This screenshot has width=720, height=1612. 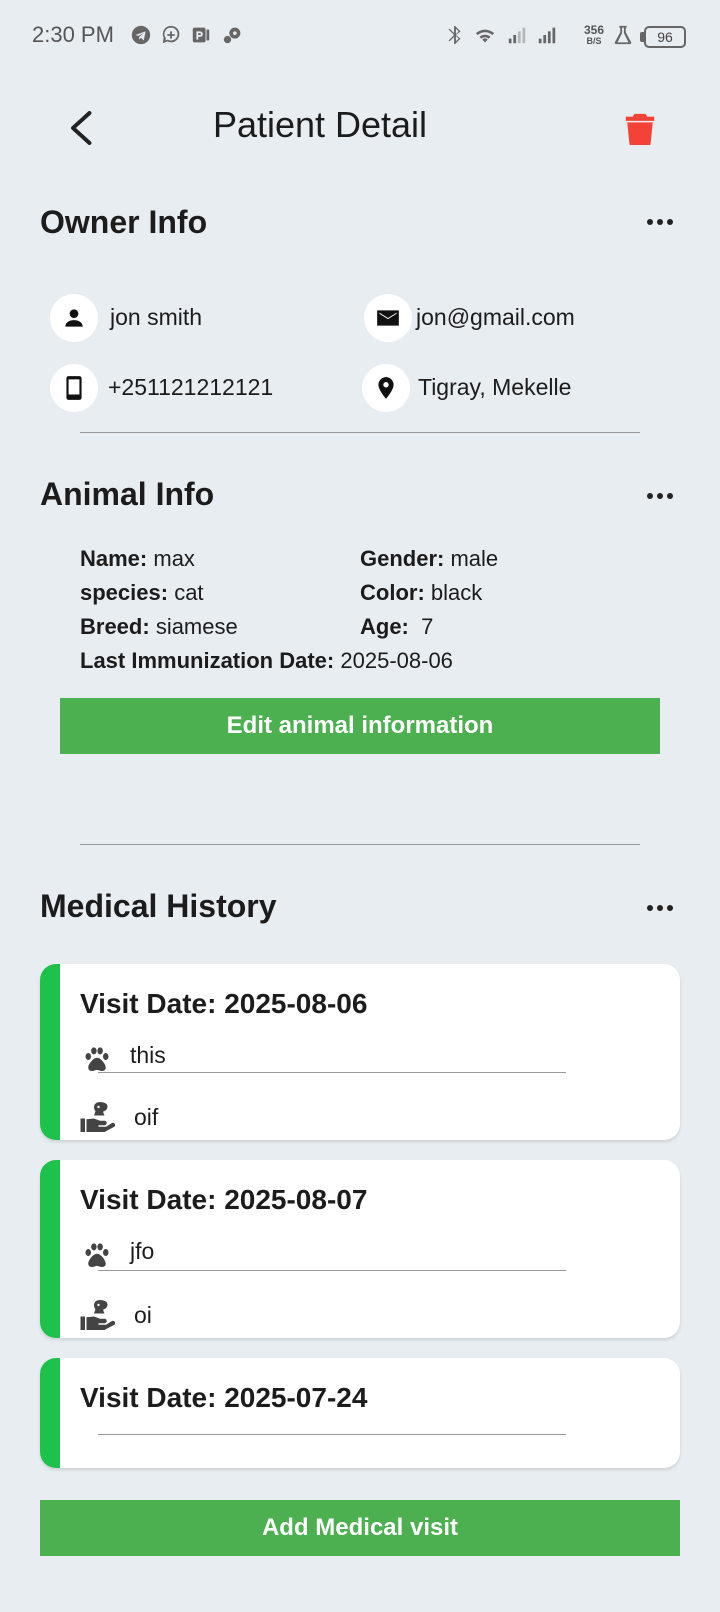 What do you see at coordinates (156, 317) in the screenshot?
I see `owner-name: jon smith` at bounding box center [156, 317].